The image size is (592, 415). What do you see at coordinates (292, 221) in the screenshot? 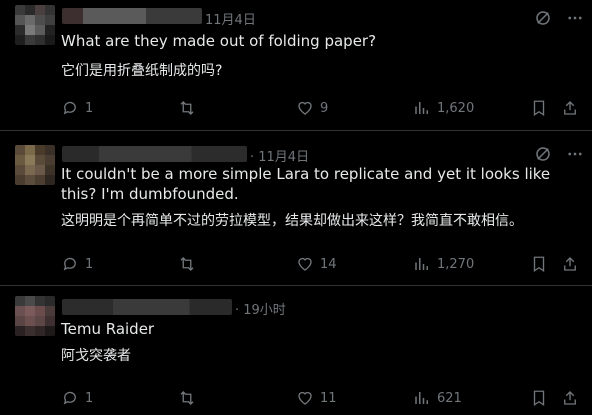
I see `tweet-text-zh: 这明明是个再简单不过的劳拉模型，结果却做出来这样？我简直不敢相信。` at bounding box center [292, 221].